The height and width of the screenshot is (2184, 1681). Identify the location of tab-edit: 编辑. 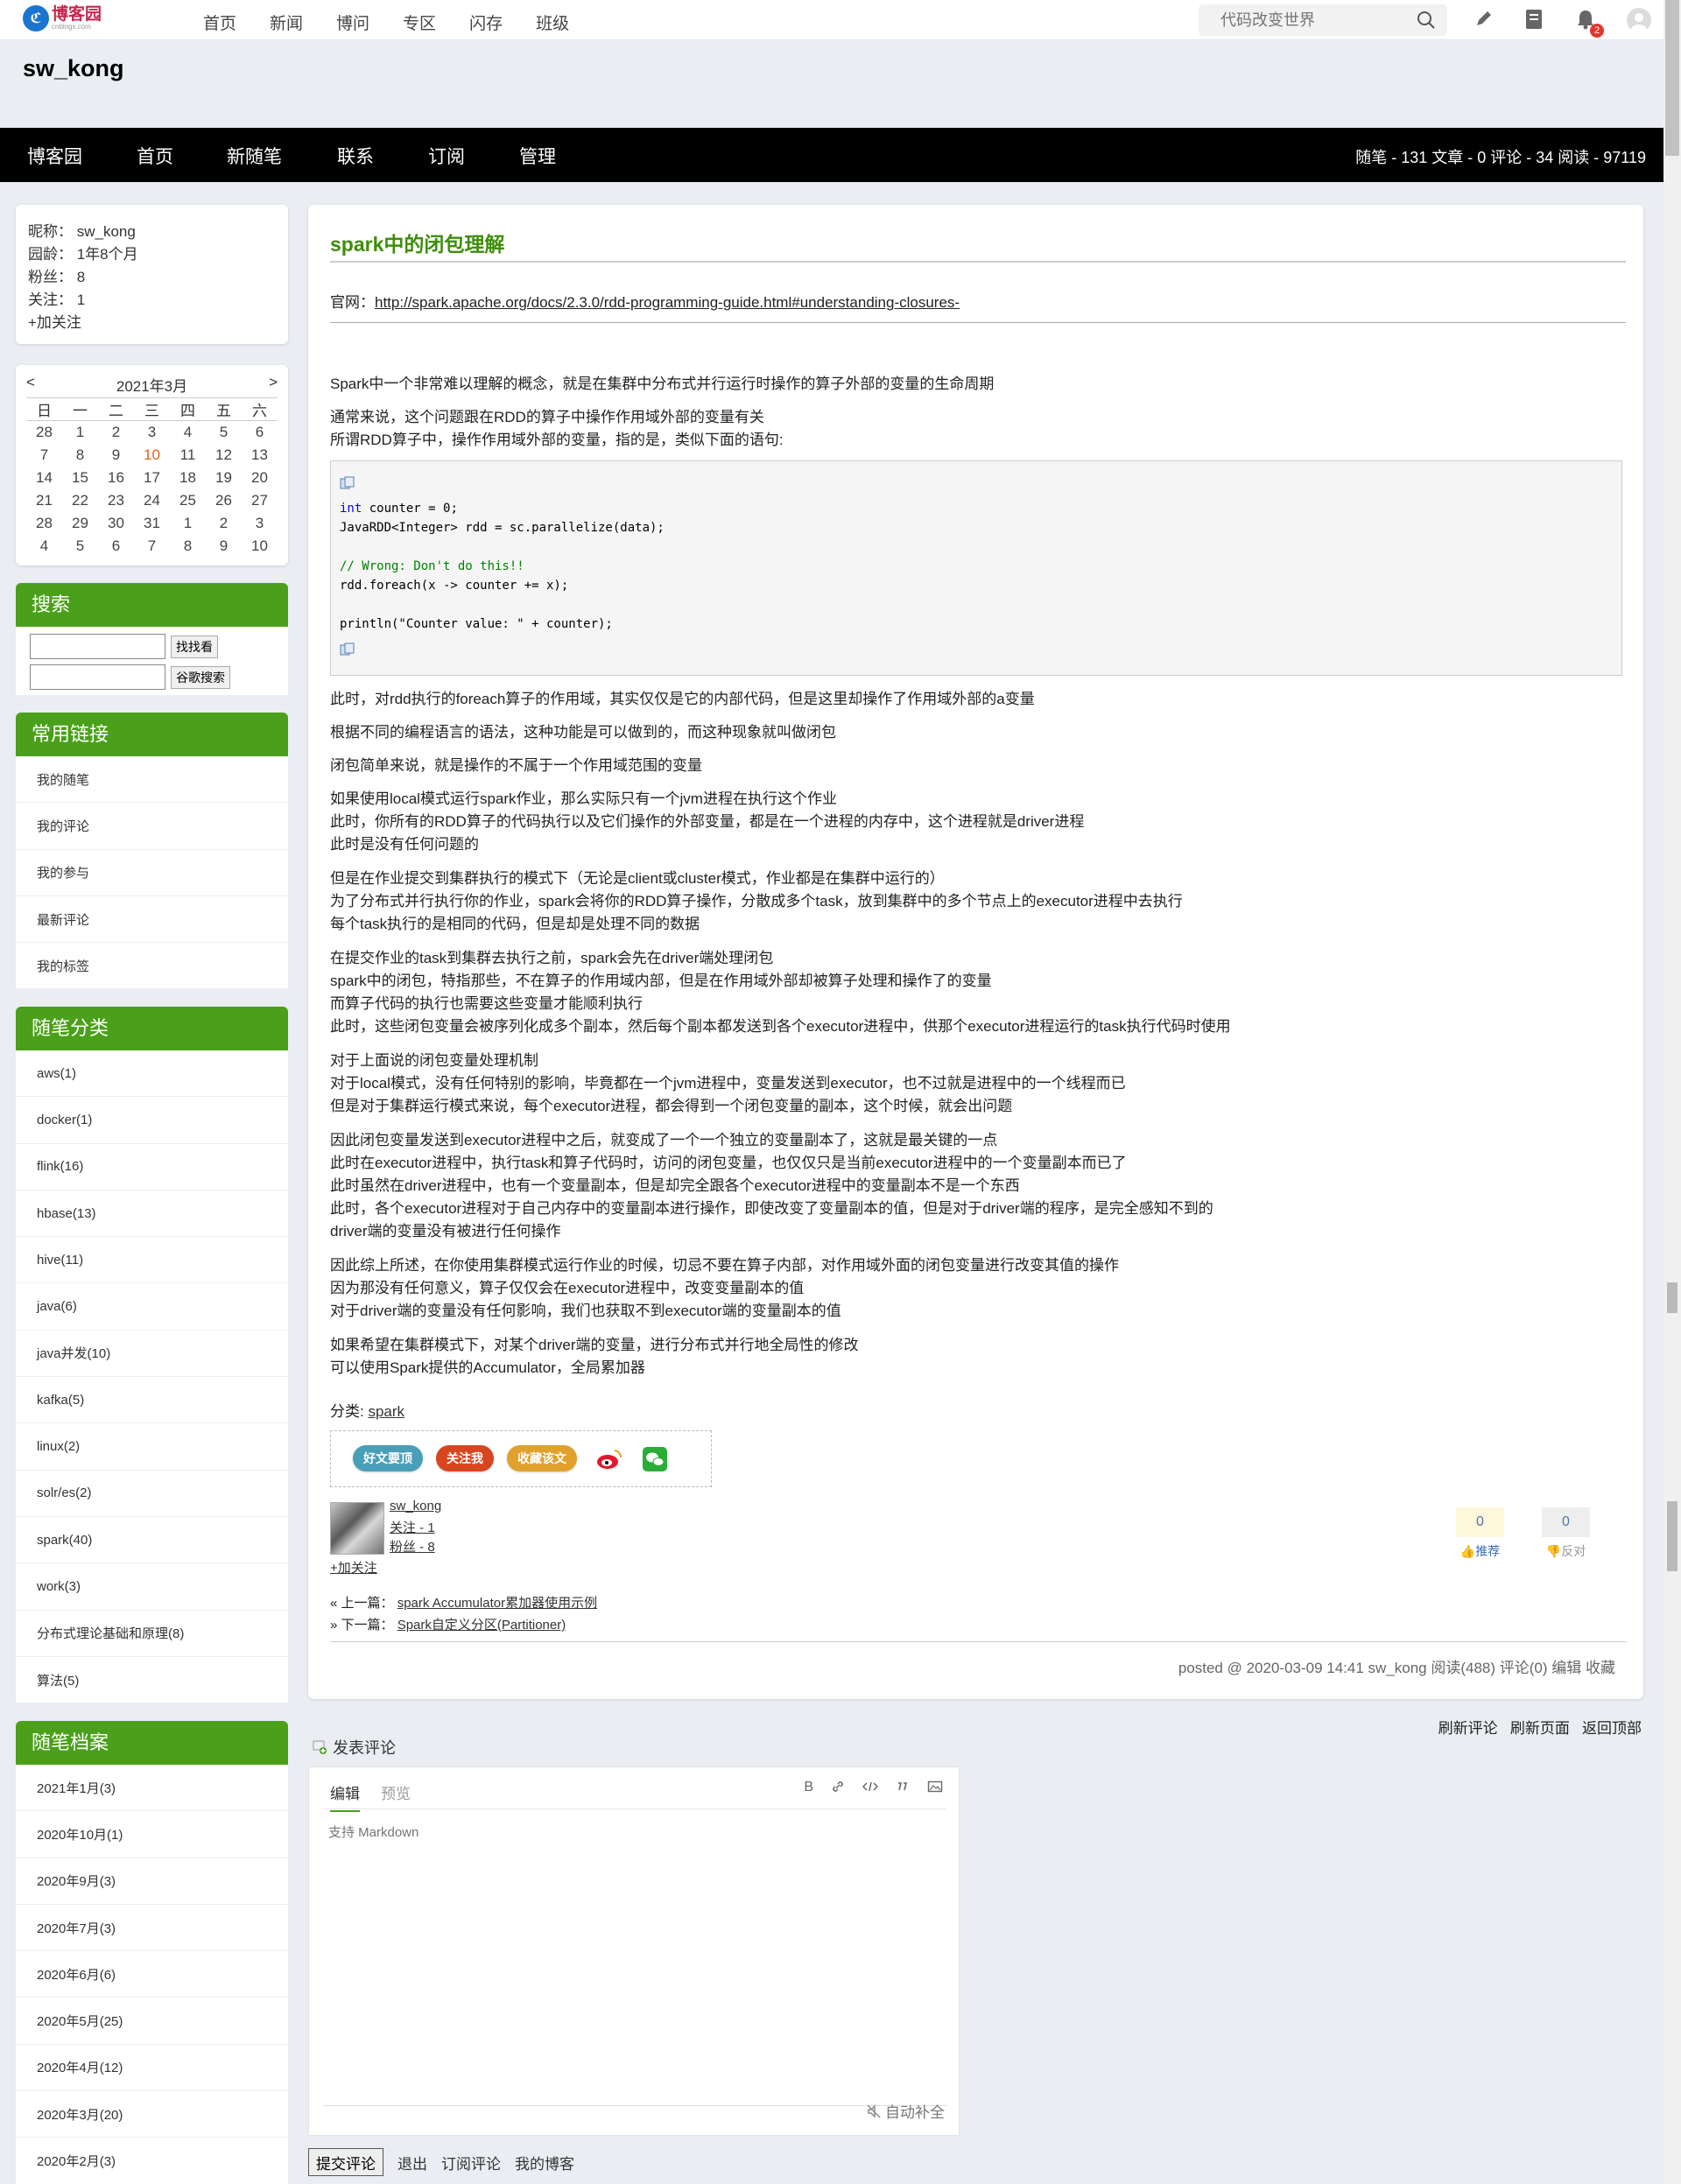
(345, 1796).